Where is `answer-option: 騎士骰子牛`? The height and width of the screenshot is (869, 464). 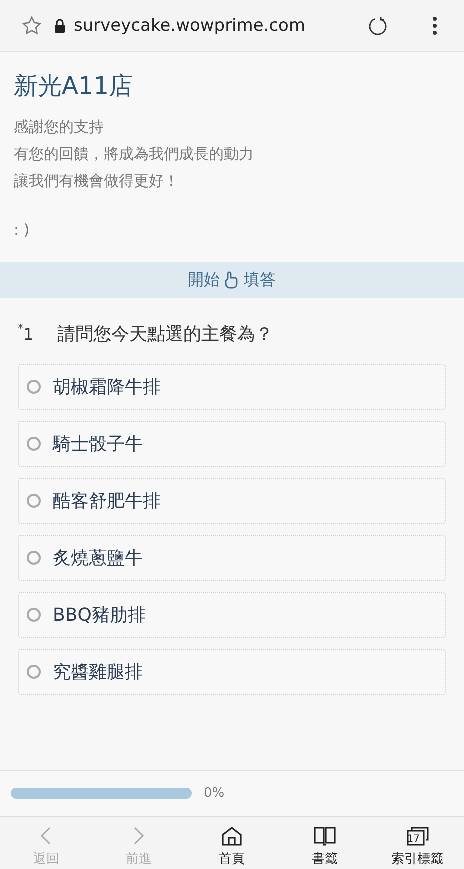
answer-option: 騎士骰子牛 is located at coordinates (232, 444).